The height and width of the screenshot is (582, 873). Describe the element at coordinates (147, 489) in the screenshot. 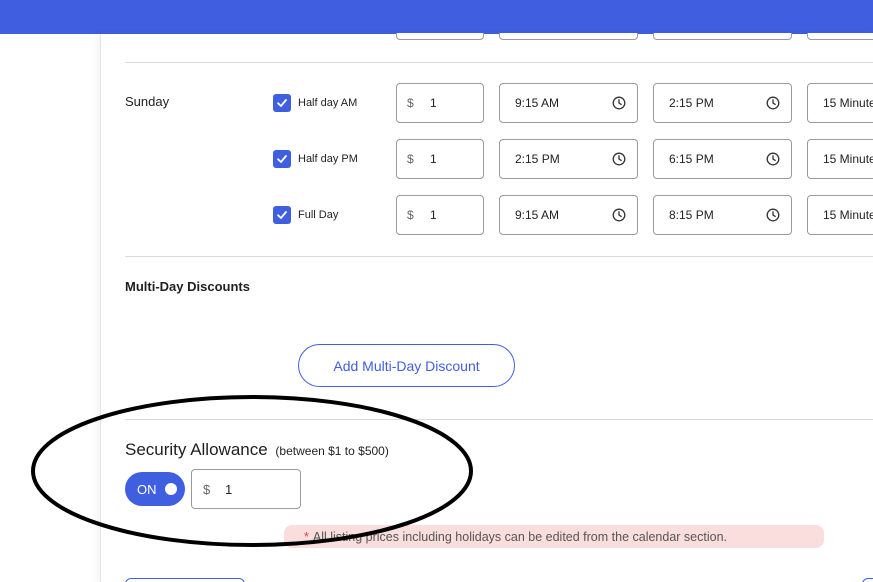

I see `toggle-label: ON` at that location.